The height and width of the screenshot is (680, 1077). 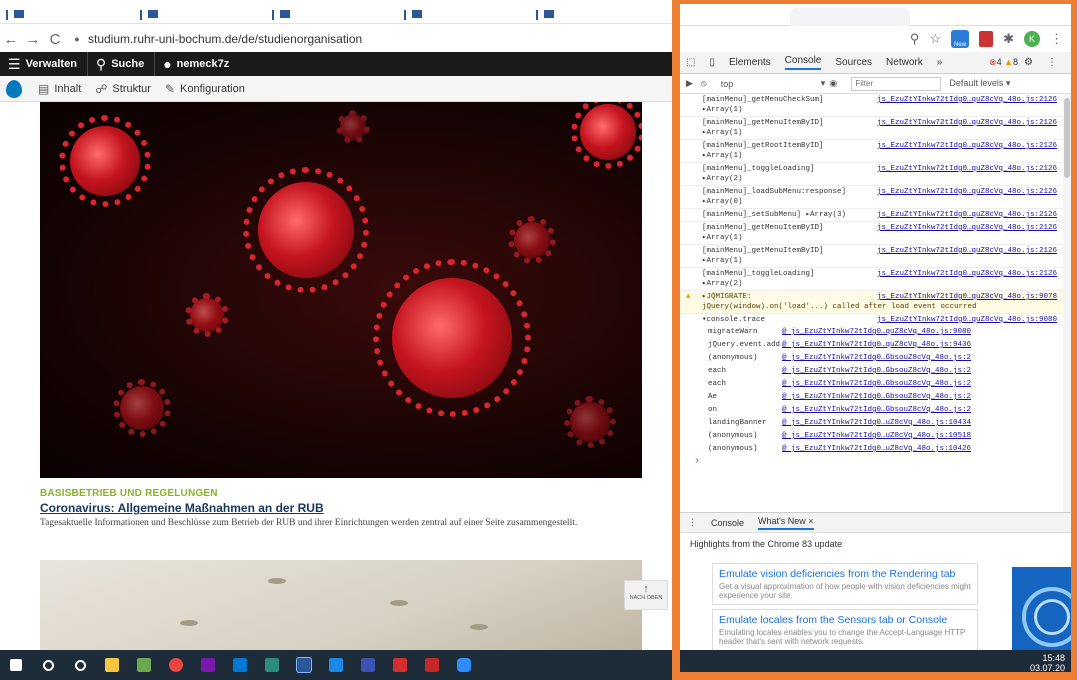 I want to click on scrollbar, so click(x=1067, y=304).